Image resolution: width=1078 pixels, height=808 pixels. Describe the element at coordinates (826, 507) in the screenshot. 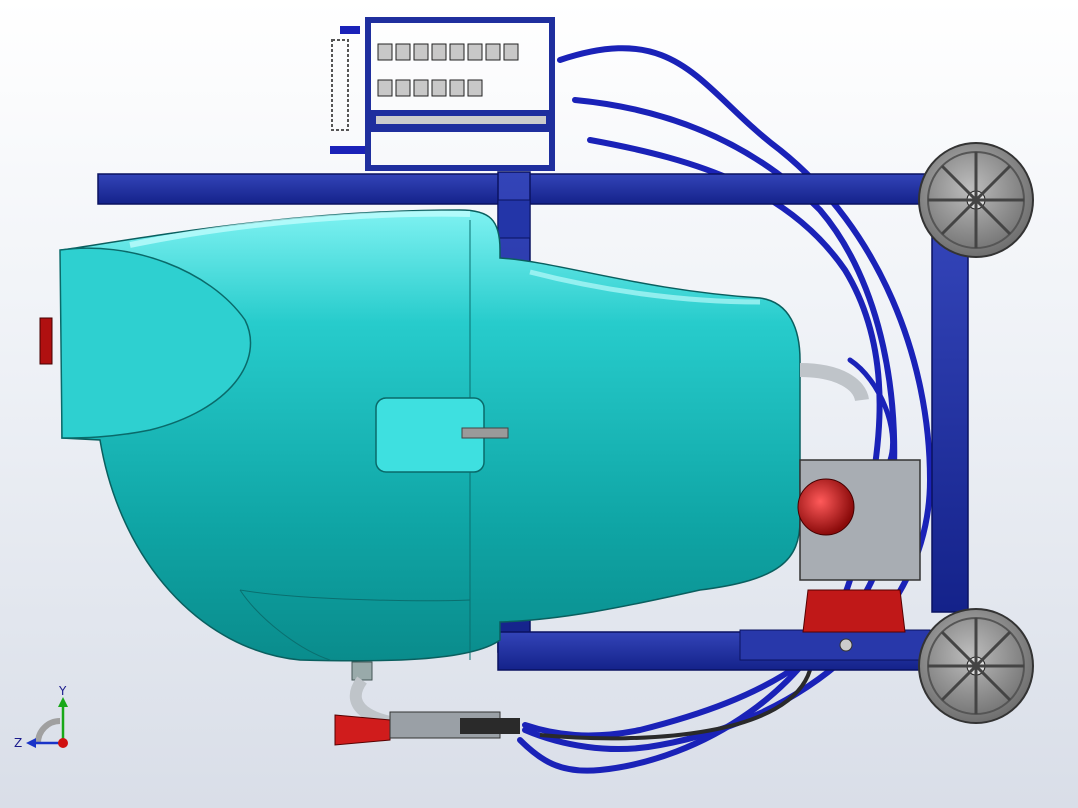

I see `pump-head` at that location.